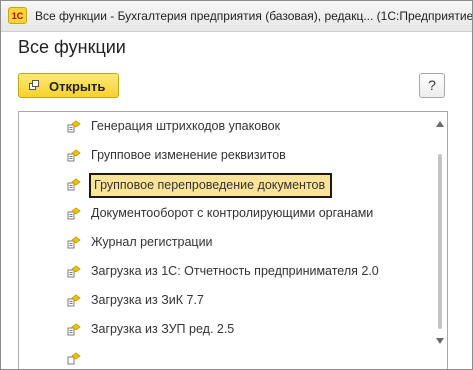 The height and width of the screenshot is (370, 473). I want to click on list-item: Журнал регистрации, so click(224, 242).